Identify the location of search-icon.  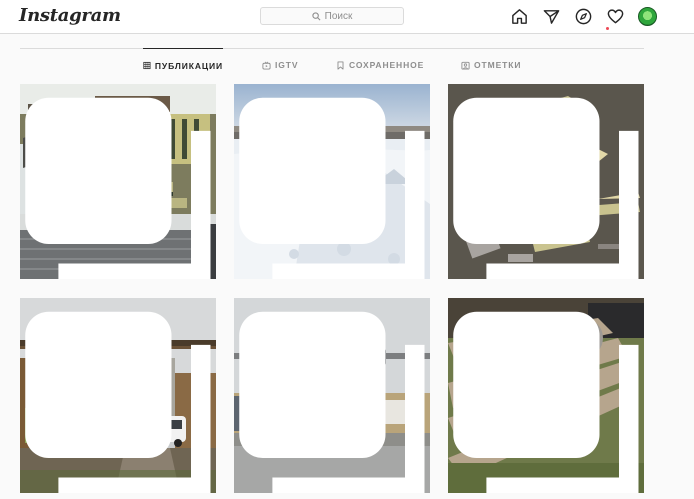
(316, 15).